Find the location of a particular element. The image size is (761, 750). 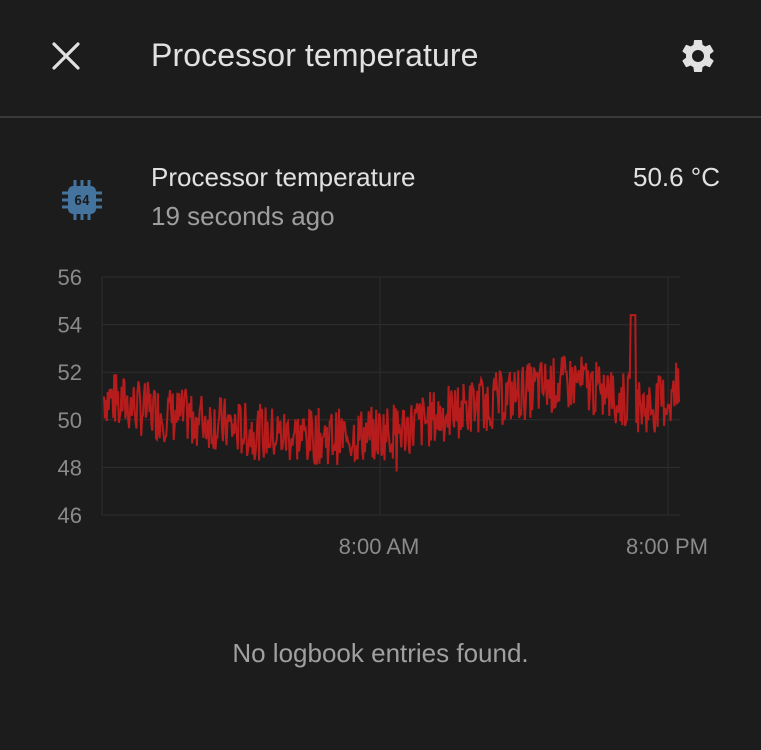

y-tick-label: 52 is located at coordinates (70, 372).